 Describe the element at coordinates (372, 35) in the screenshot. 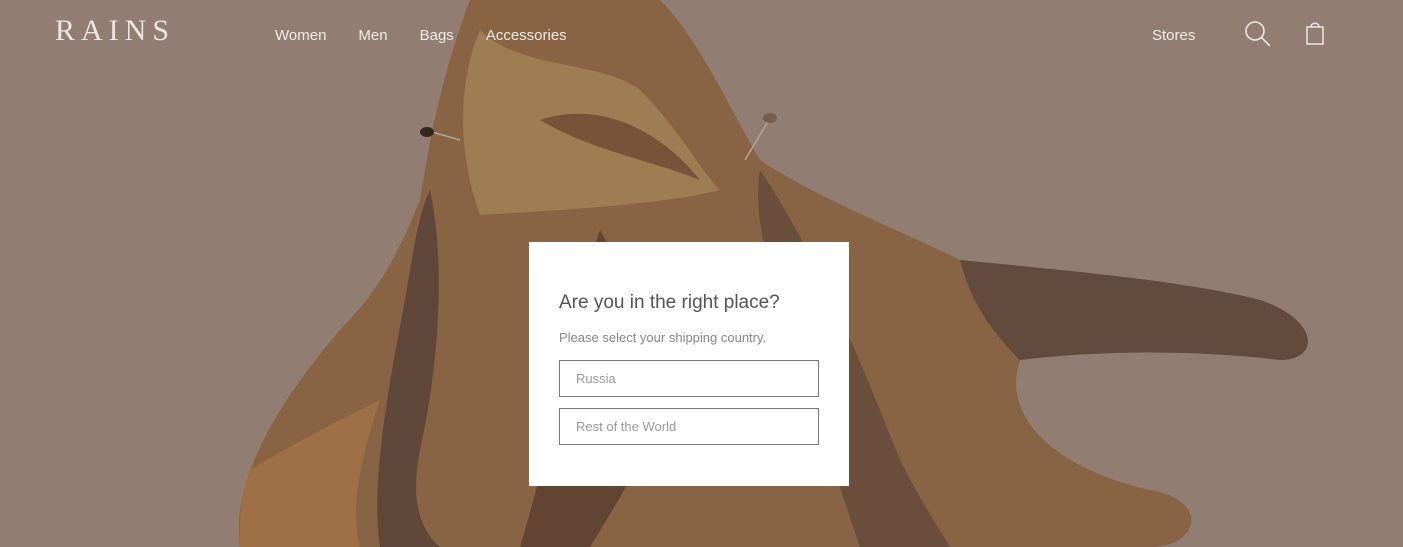

I see `nav-item-men: Men` at that location.